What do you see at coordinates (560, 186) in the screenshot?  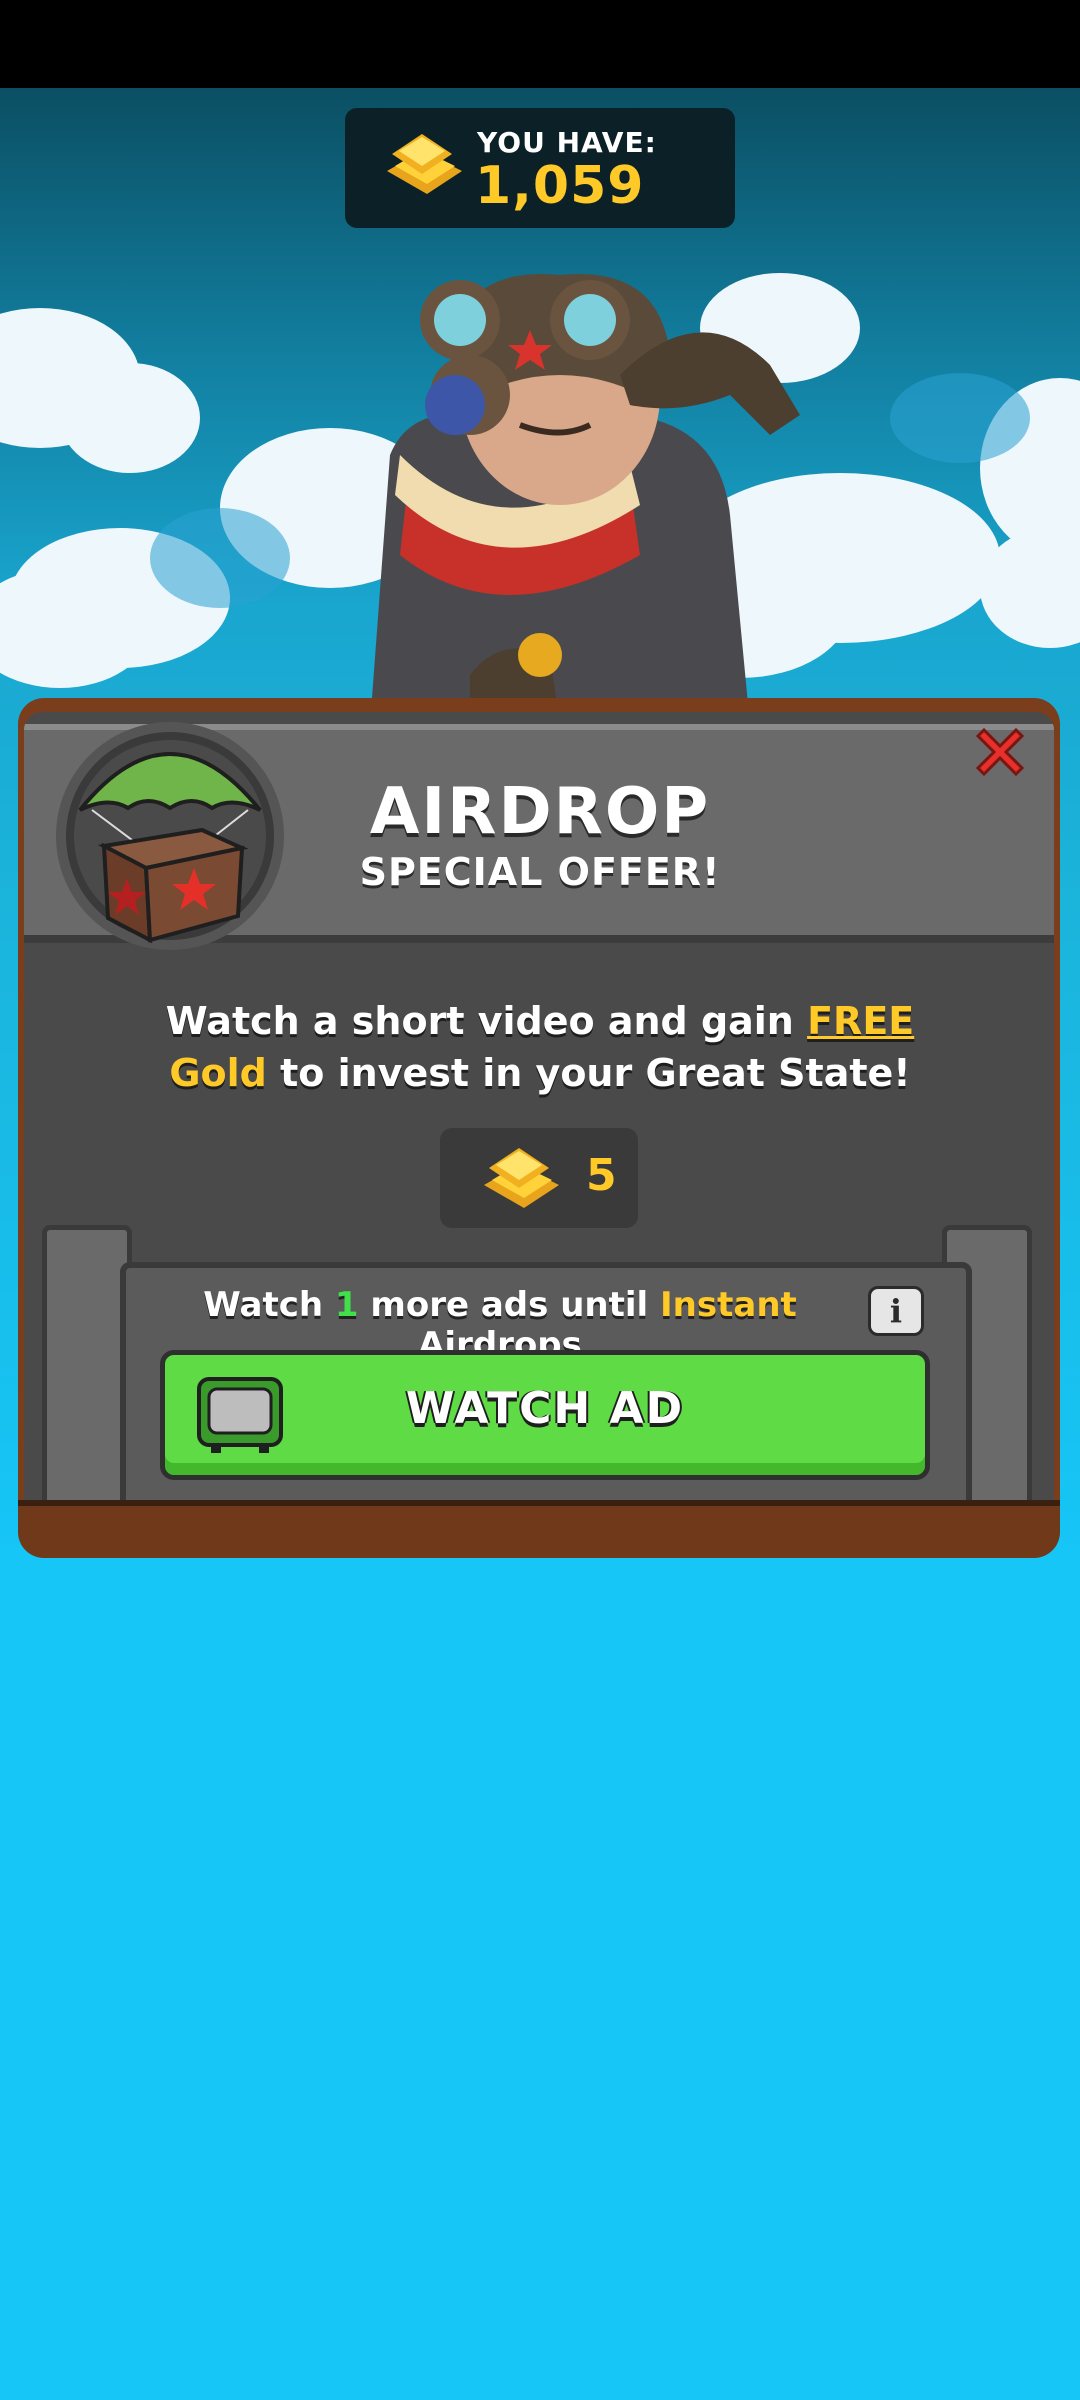 I see `gold-amount: 1,059` at bounding box center [560, 186].